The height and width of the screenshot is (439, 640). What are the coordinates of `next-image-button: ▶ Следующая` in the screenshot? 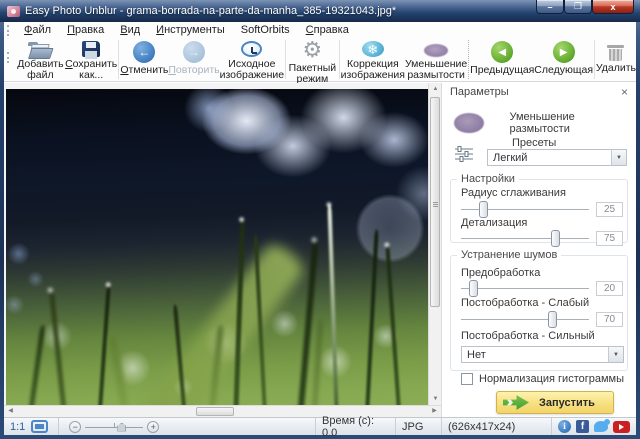 It's located at (563, 59).